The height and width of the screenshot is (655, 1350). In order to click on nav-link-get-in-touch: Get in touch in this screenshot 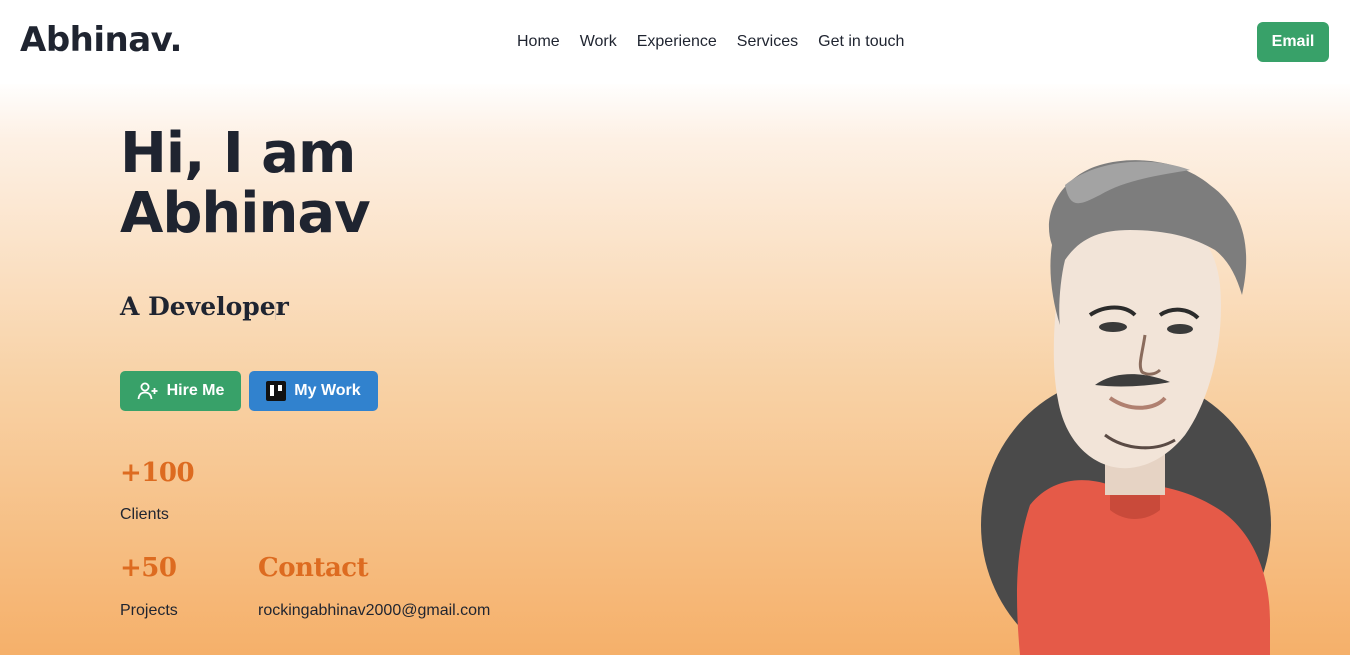, I will do `click(861, 42)`.